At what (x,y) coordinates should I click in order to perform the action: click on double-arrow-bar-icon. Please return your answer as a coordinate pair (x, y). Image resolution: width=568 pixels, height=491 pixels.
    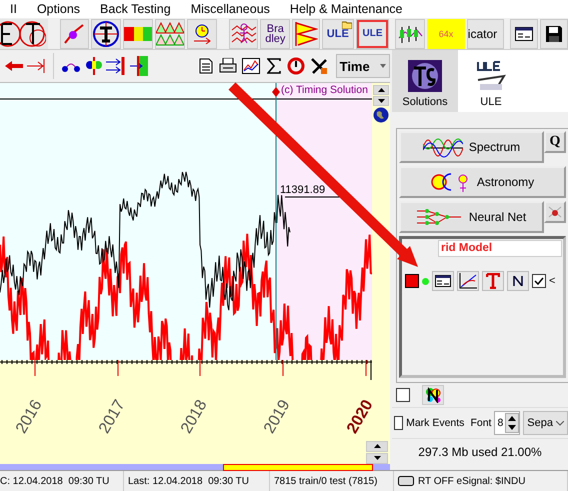
    Looking at the image, I should click on (116, 66).